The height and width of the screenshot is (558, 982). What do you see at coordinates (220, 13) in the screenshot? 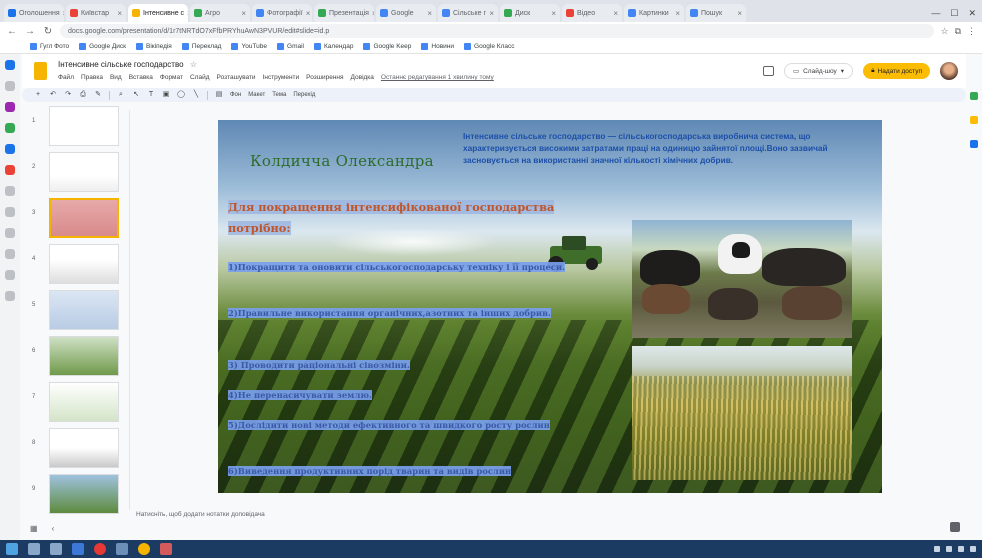
I see `browser-tab: Агро ×` at bounding box center [220, 13].